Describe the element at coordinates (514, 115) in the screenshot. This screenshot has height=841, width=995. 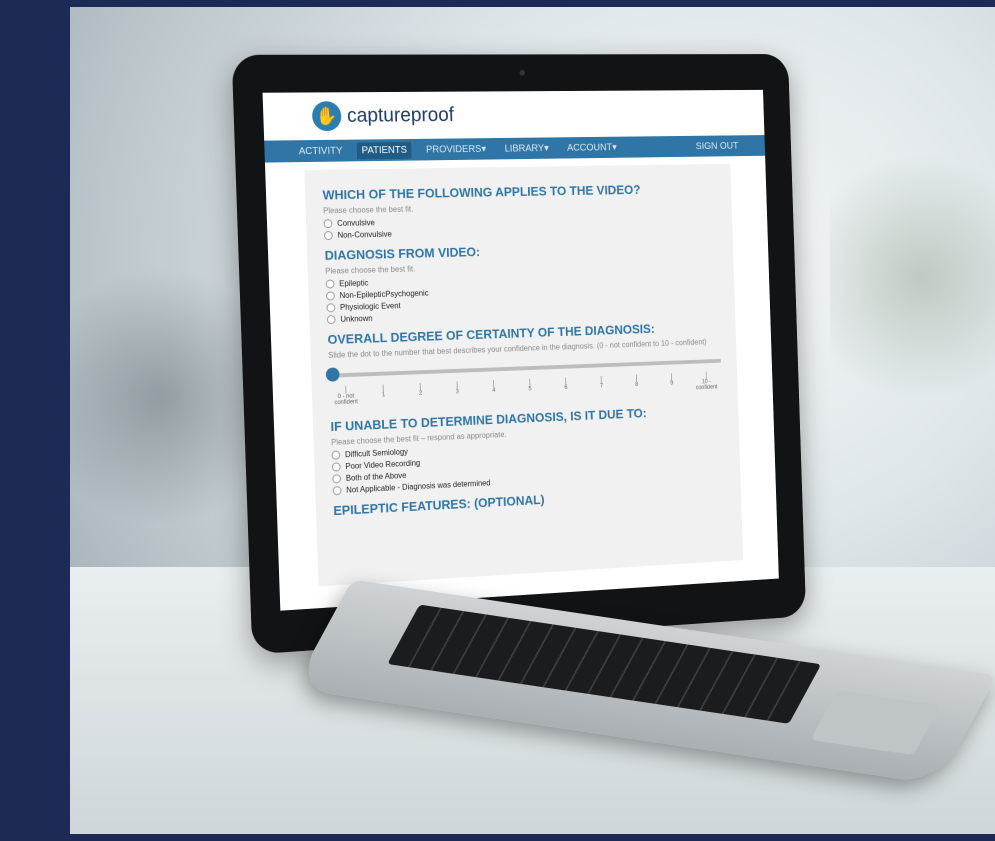
I see `brand-header: ✋ captureproof` at that location.